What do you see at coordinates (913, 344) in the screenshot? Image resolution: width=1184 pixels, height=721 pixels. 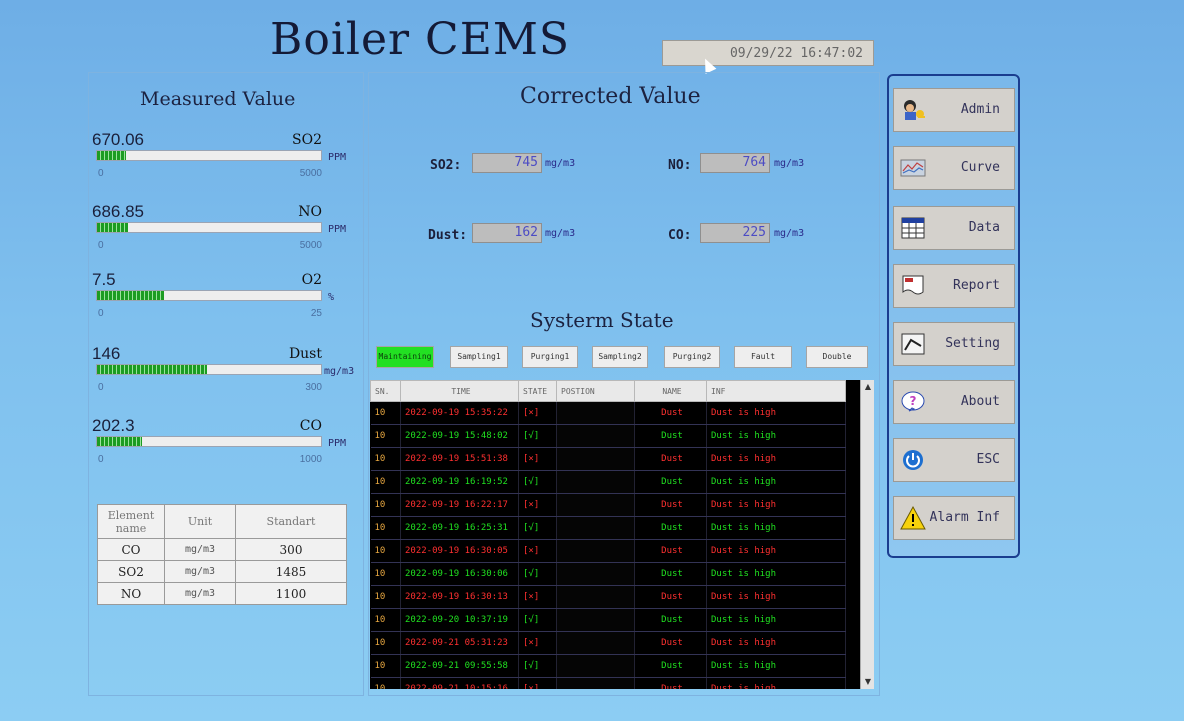 I see `setting-icon` at bounding box center [913, 344].